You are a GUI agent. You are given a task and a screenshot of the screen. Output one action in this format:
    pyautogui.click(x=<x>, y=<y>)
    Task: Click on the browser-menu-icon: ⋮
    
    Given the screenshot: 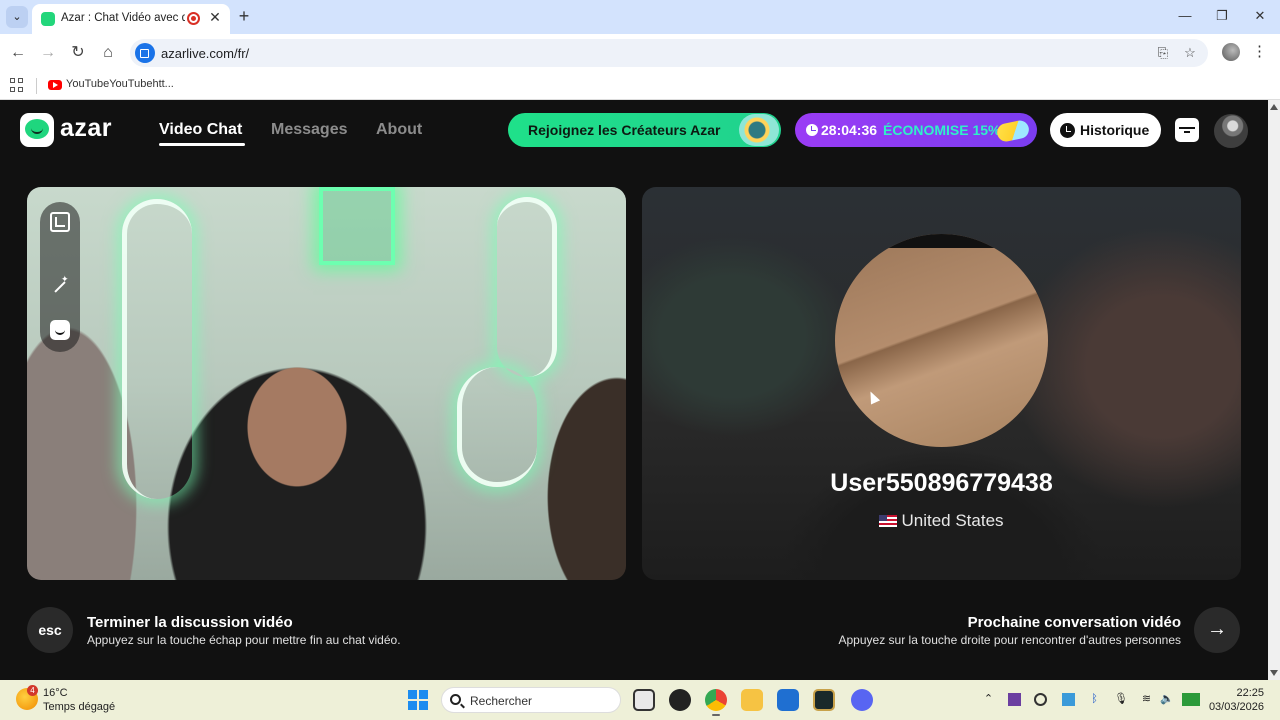 What is the action you would take?
    pyautogui.click(x=1259, y=53)
    